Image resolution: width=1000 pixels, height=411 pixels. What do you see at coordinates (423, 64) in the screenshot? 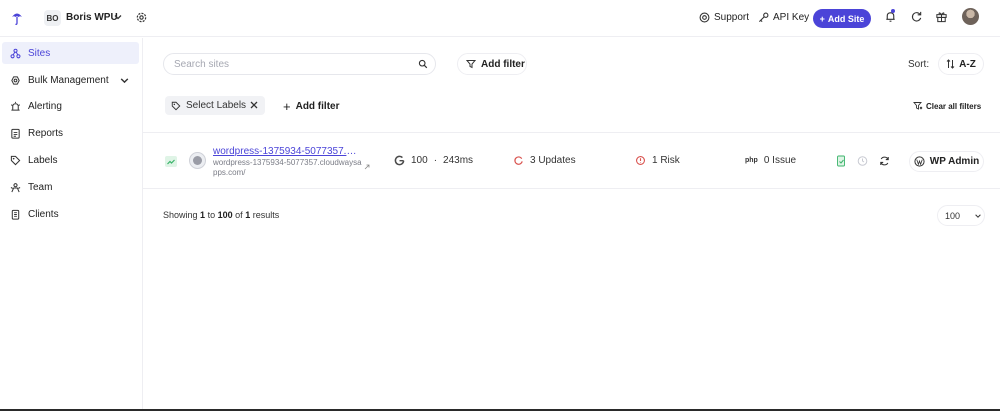
I see `search-icon` at bounding box center [423, 64].